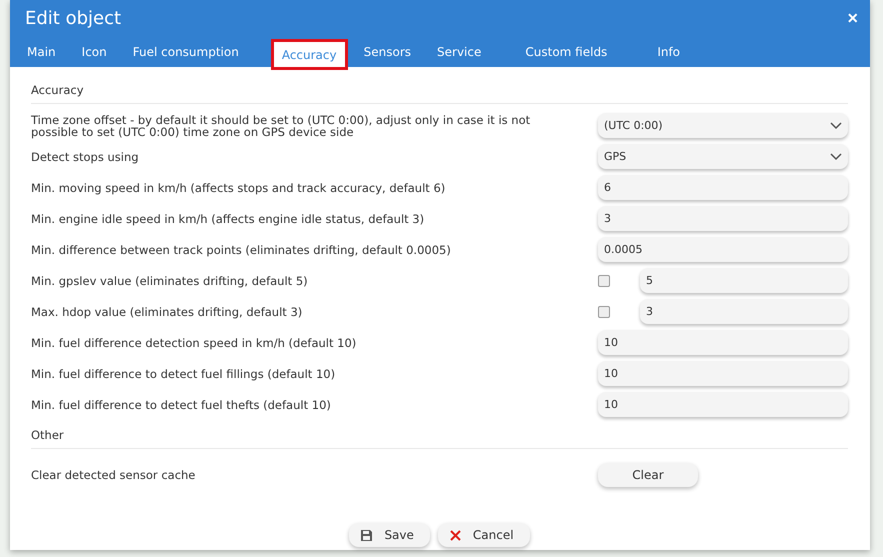 Image resolution: width=883 pixels, height=557 pixels. Describe the element at coordinates (723, 125) in the screenshot. I see `dropdown: (UTC 0:00)` at that location.